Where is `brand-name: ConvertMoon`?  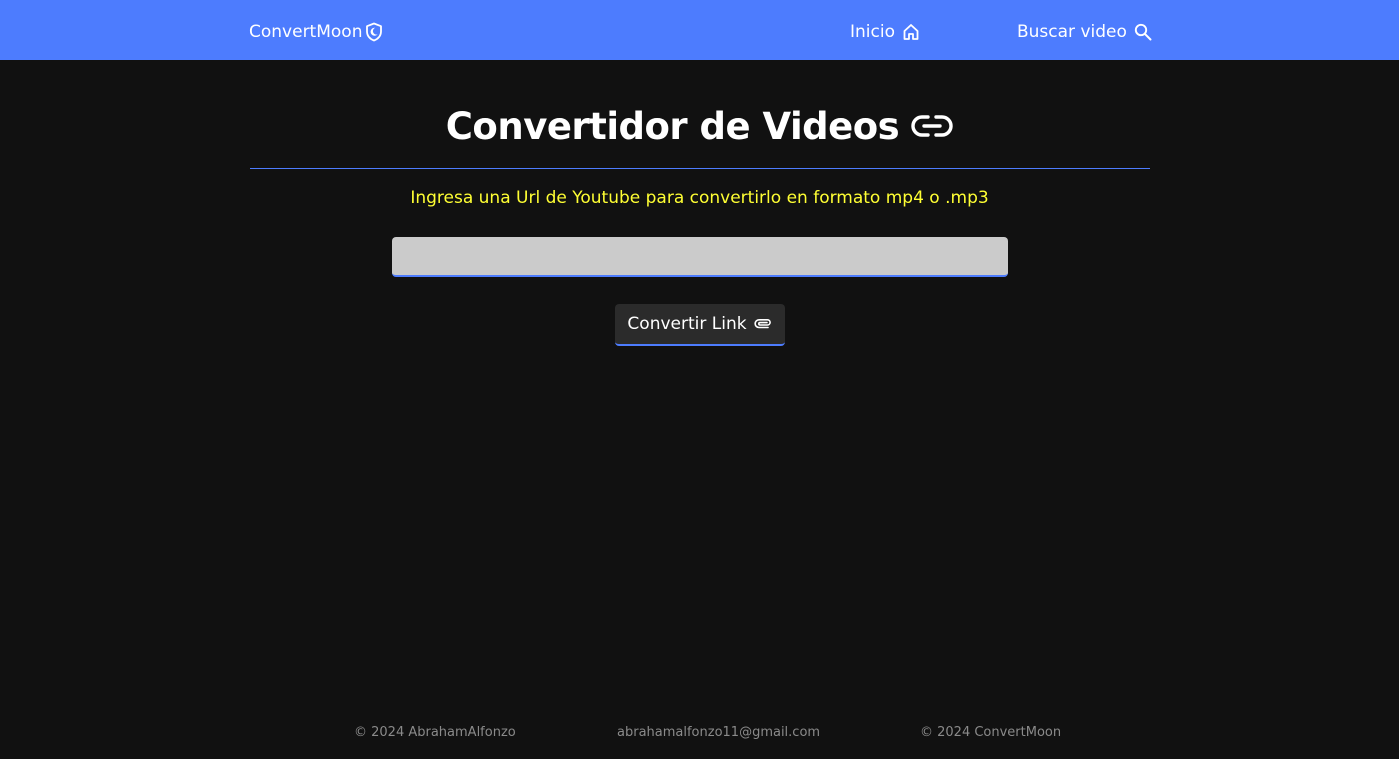
brand-name: ConvertMoon is located at coordinates (306, 32).